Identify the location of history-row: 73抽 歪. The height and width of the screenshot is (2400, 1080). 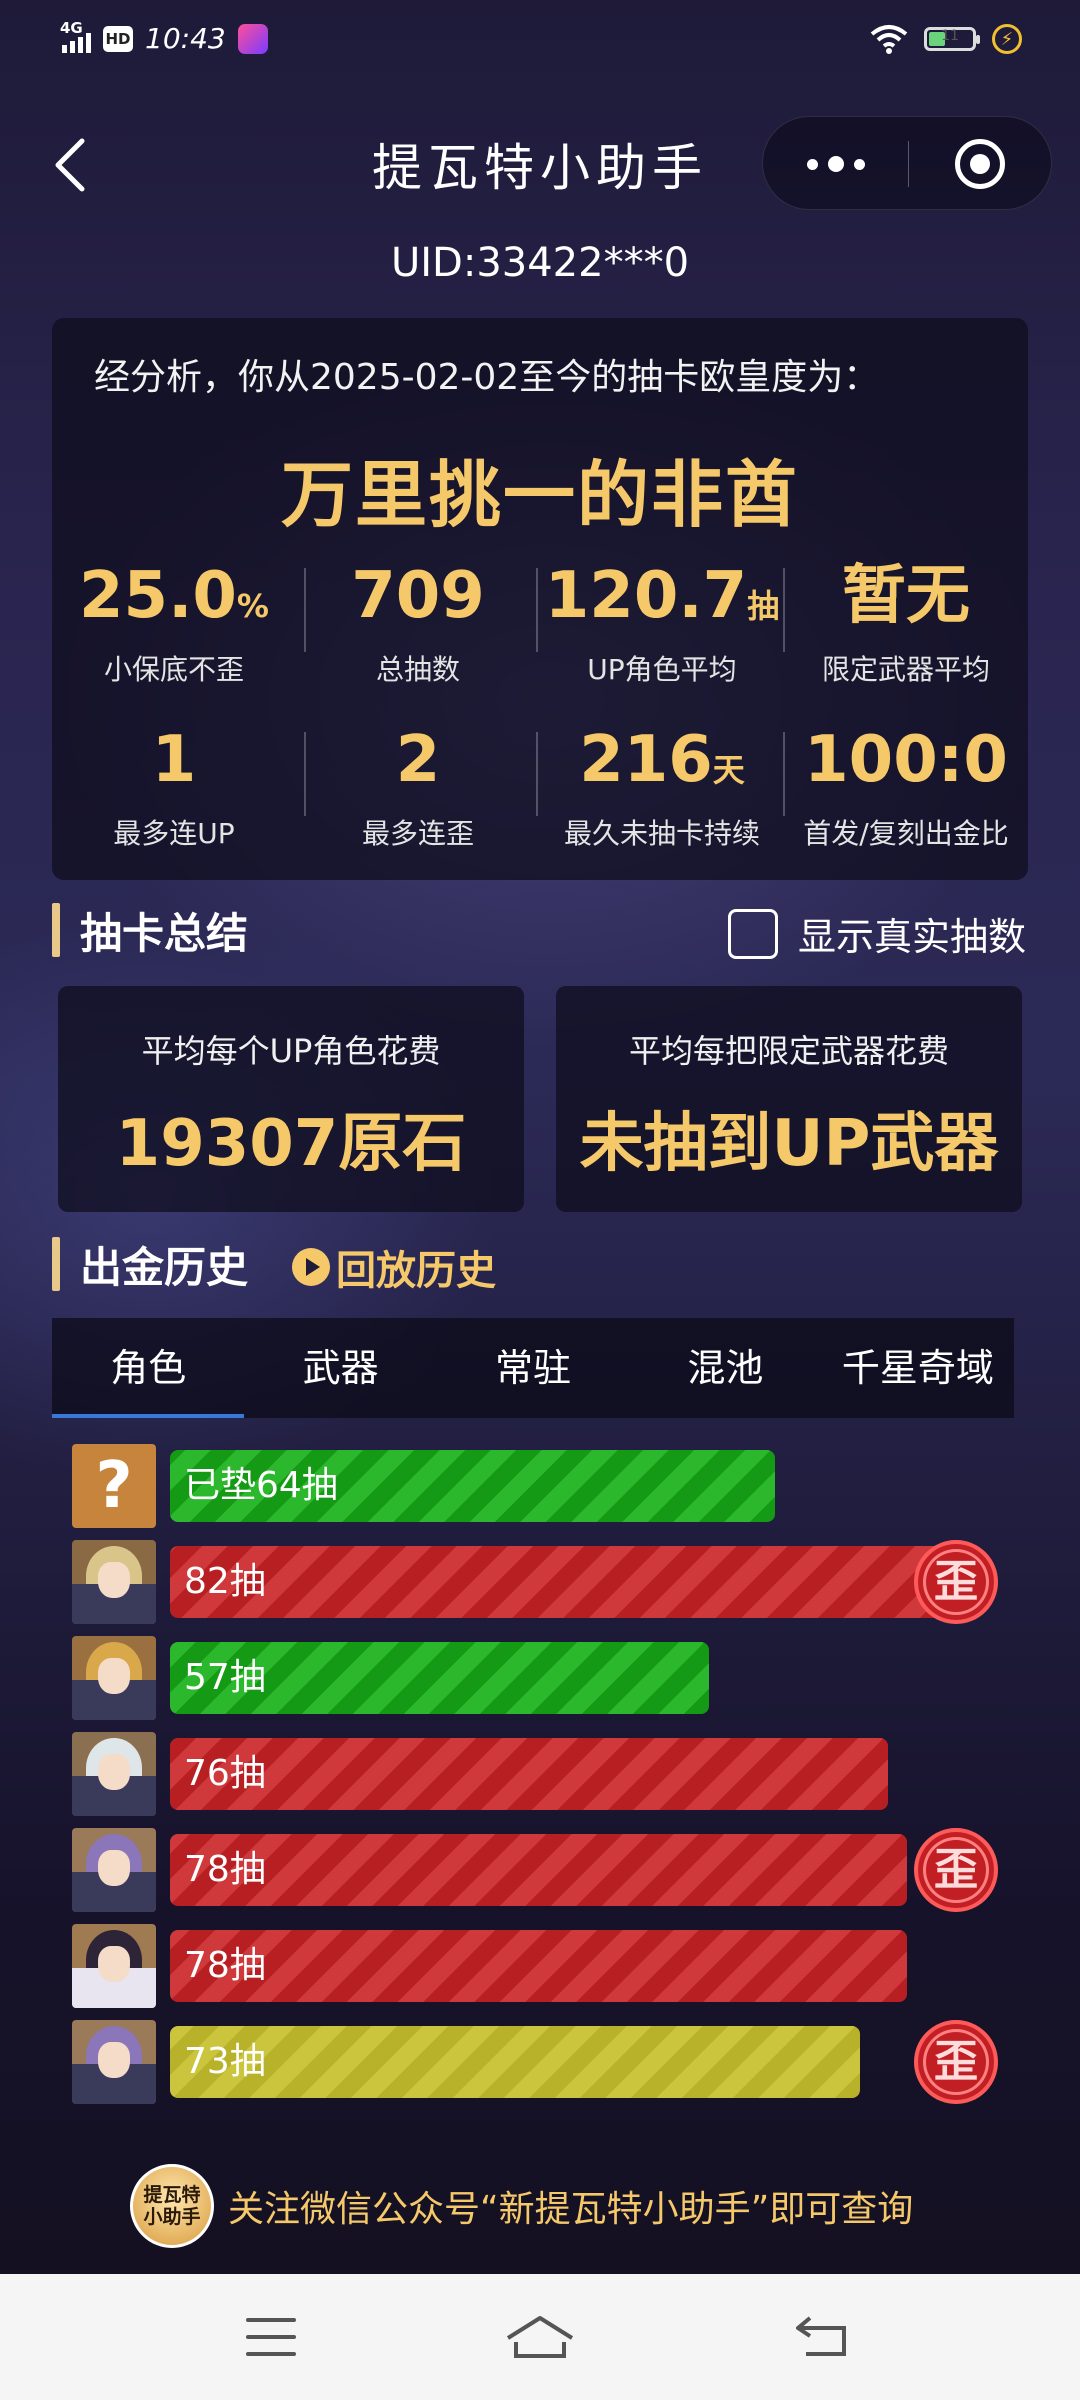
(542, 2062).